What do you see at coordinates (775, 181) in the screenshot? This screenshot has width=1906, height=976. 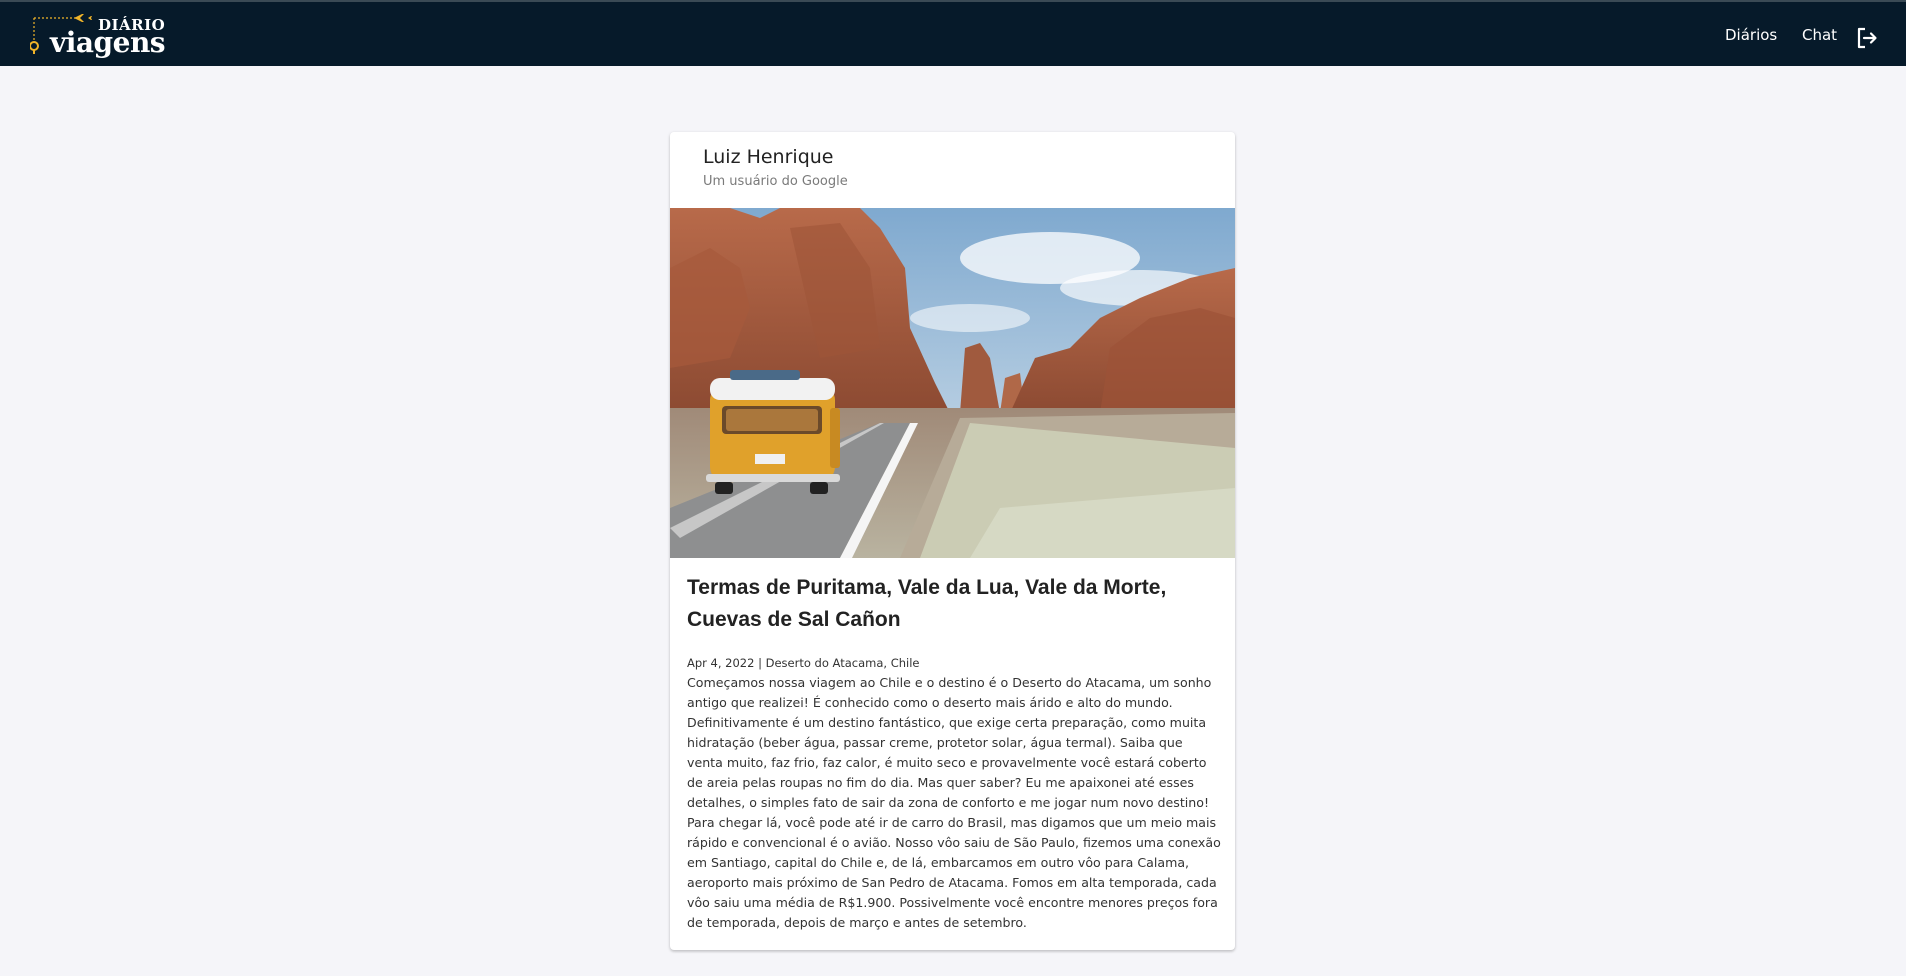 I see `author-subtitle: Um usuário do Google` at bounding box center [775, 181].